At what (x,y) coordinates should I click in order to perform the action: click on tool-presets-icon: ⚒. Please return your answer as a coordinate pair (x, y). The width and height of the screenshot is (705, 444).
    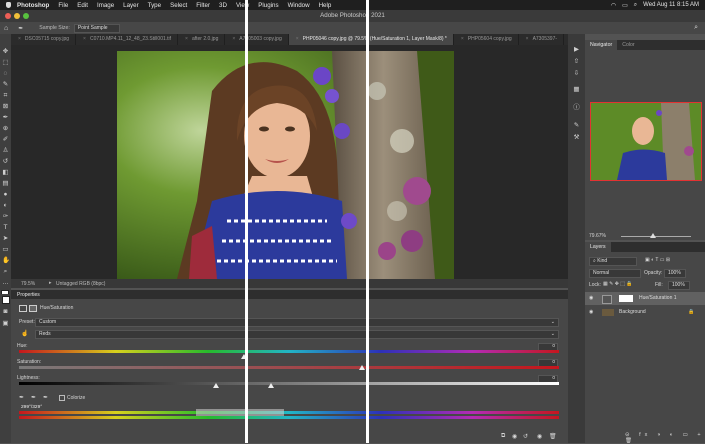
    Looking at the image, I should click on (576, 137).